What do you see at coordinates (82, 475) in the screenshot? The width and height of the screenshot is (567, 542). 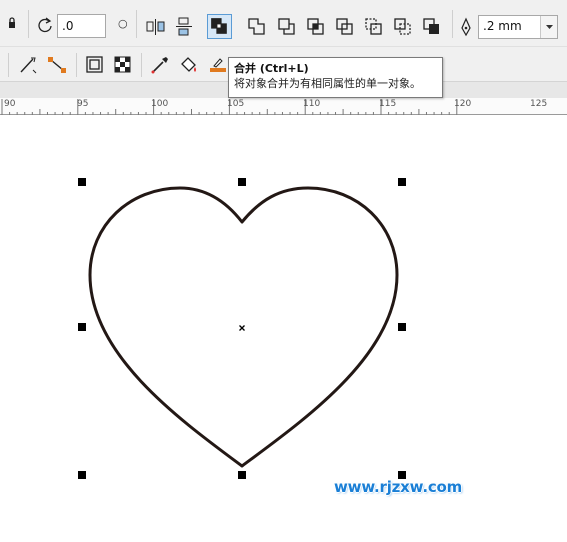 I see `selection-handle-bottom-left` at bounding box center [82, 475].